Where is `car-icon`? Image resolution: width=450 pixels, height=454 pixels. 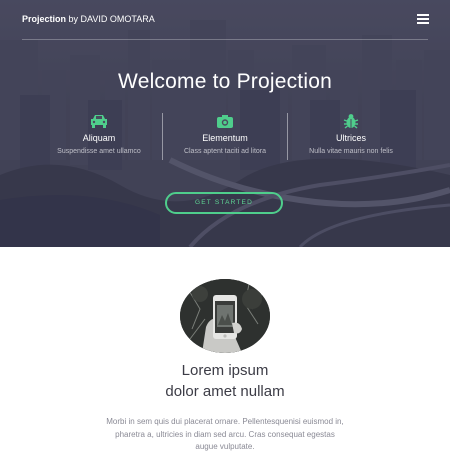
car-icon is located at coordinates (99, 121).